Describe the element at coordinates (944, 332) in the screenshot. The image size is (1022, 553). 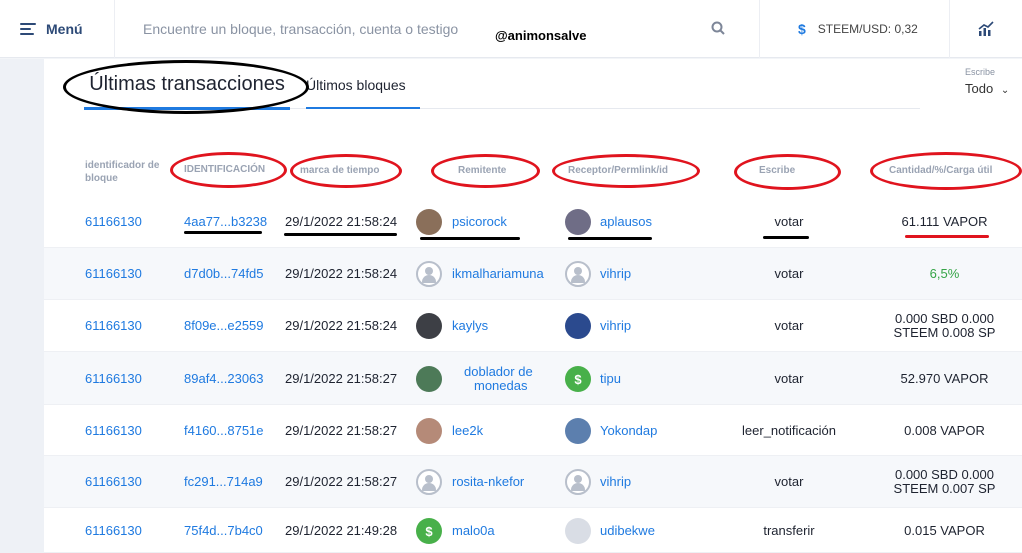
I see `amount-value: STEEM 0.008 SP` at that location.